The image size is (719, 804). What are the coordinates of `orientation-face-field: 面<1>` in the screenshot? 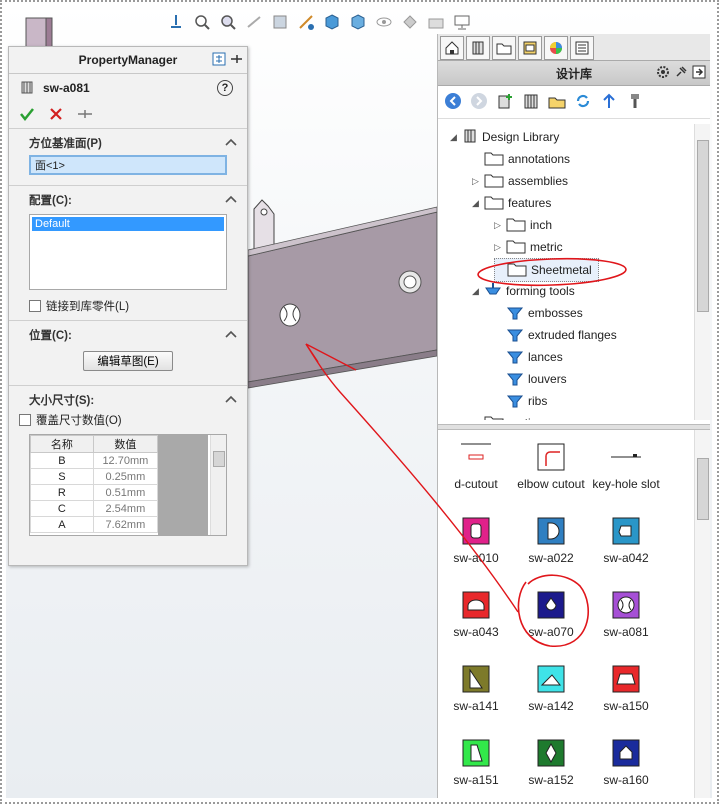 It's located at (128, 165).